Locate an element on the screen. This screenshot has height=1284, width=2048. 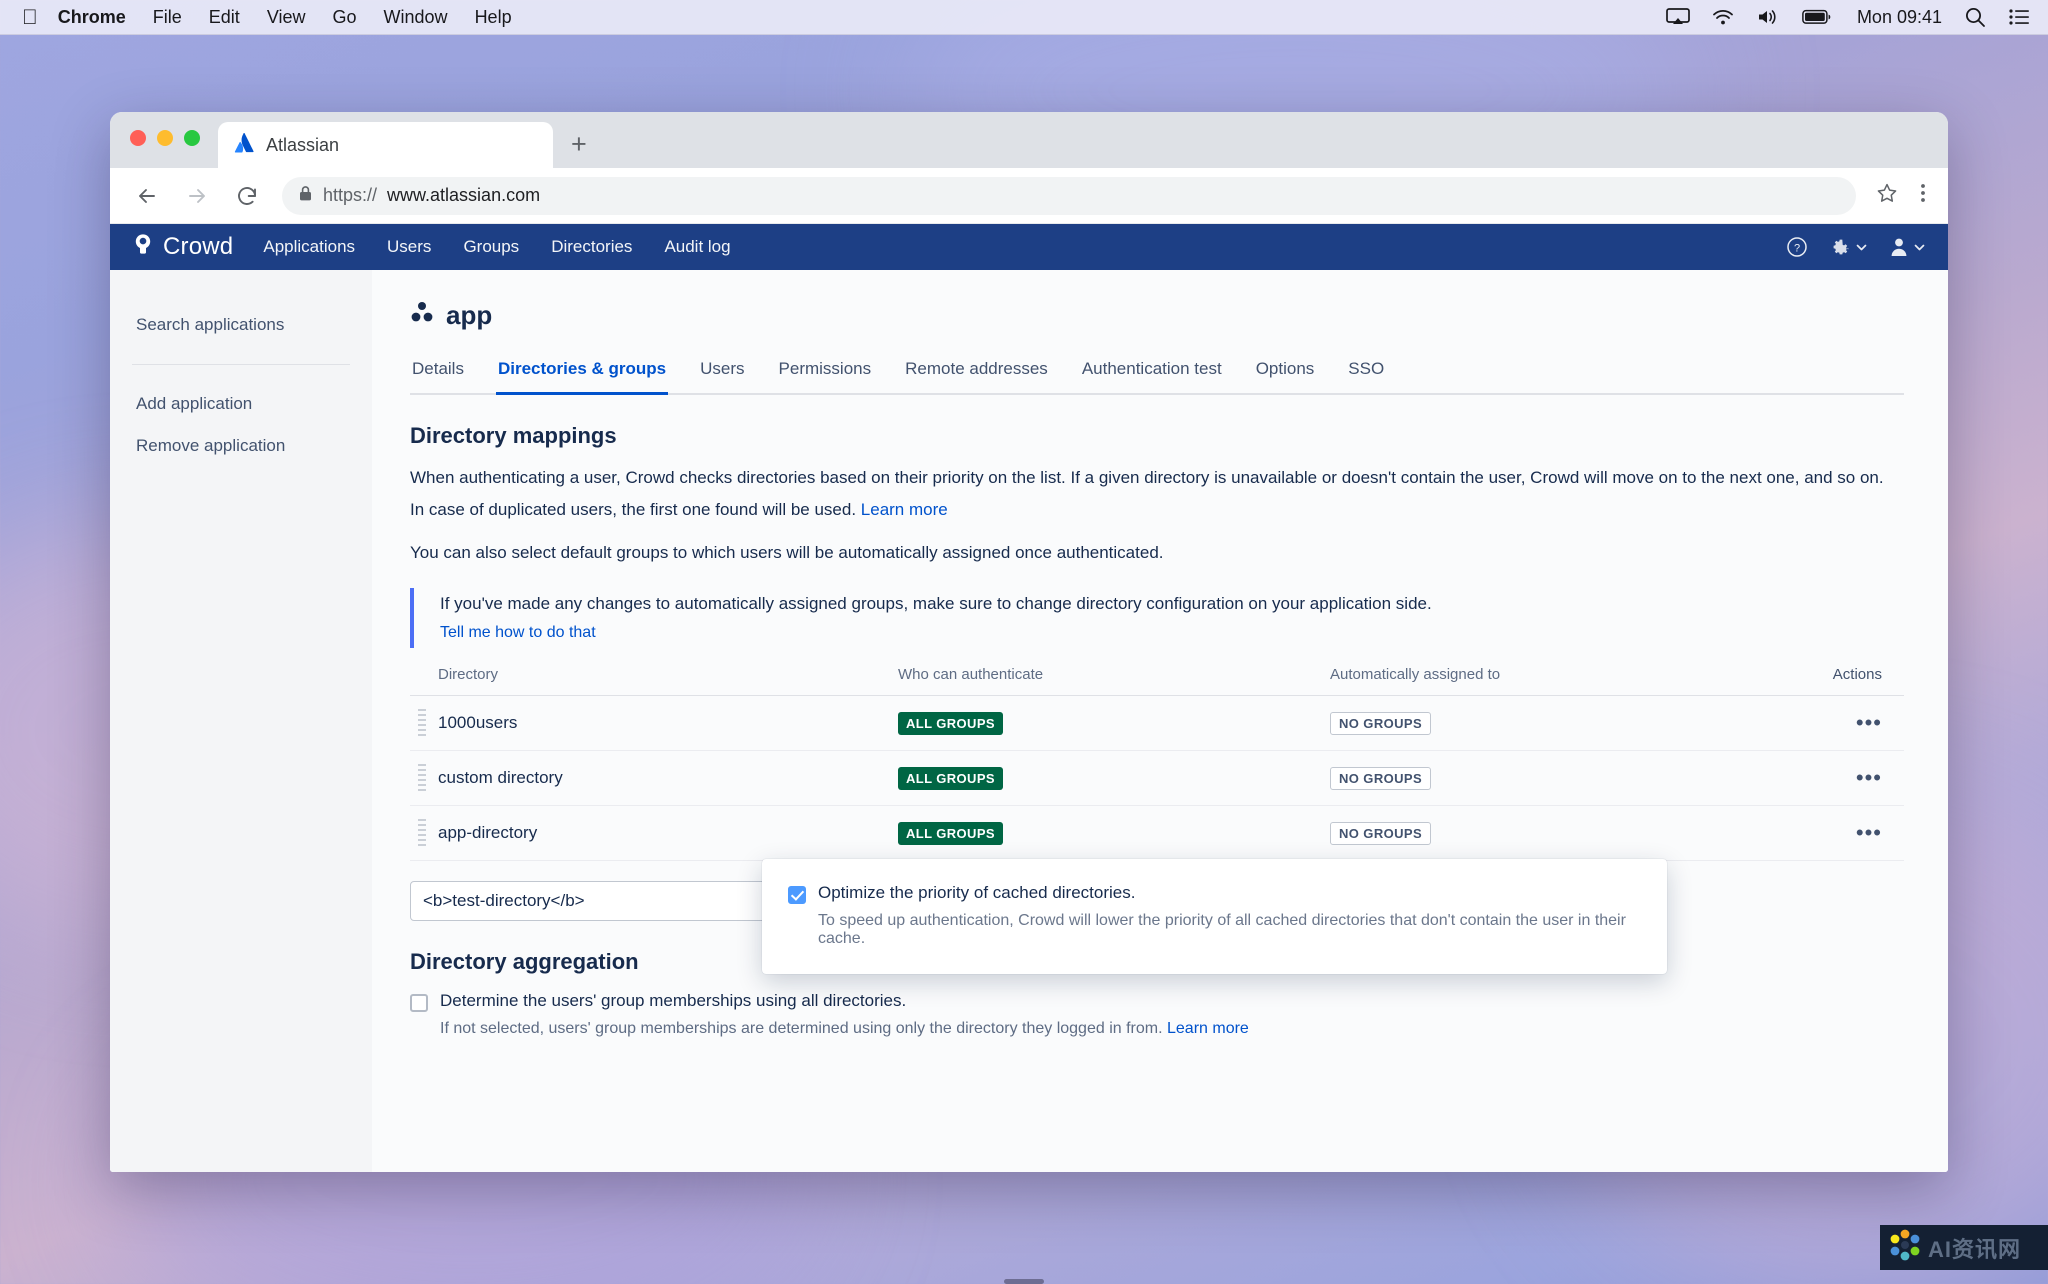
watermark-flower-icon is located at coordinates (1905, 1247).